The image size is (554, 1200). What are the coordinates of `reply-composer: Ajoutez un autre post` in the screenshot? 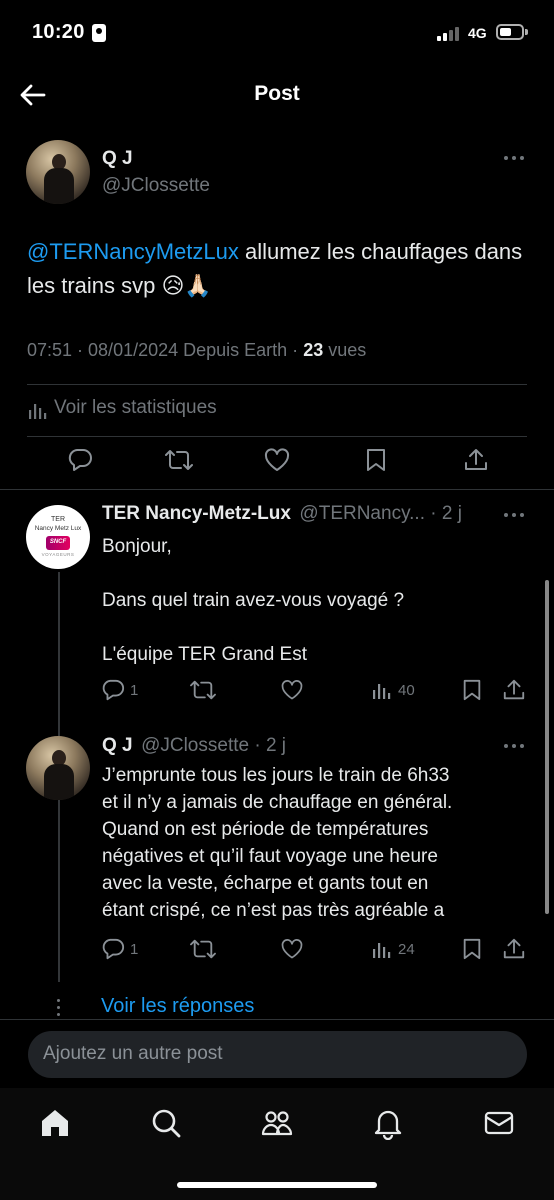 It's located at (277, 1054).